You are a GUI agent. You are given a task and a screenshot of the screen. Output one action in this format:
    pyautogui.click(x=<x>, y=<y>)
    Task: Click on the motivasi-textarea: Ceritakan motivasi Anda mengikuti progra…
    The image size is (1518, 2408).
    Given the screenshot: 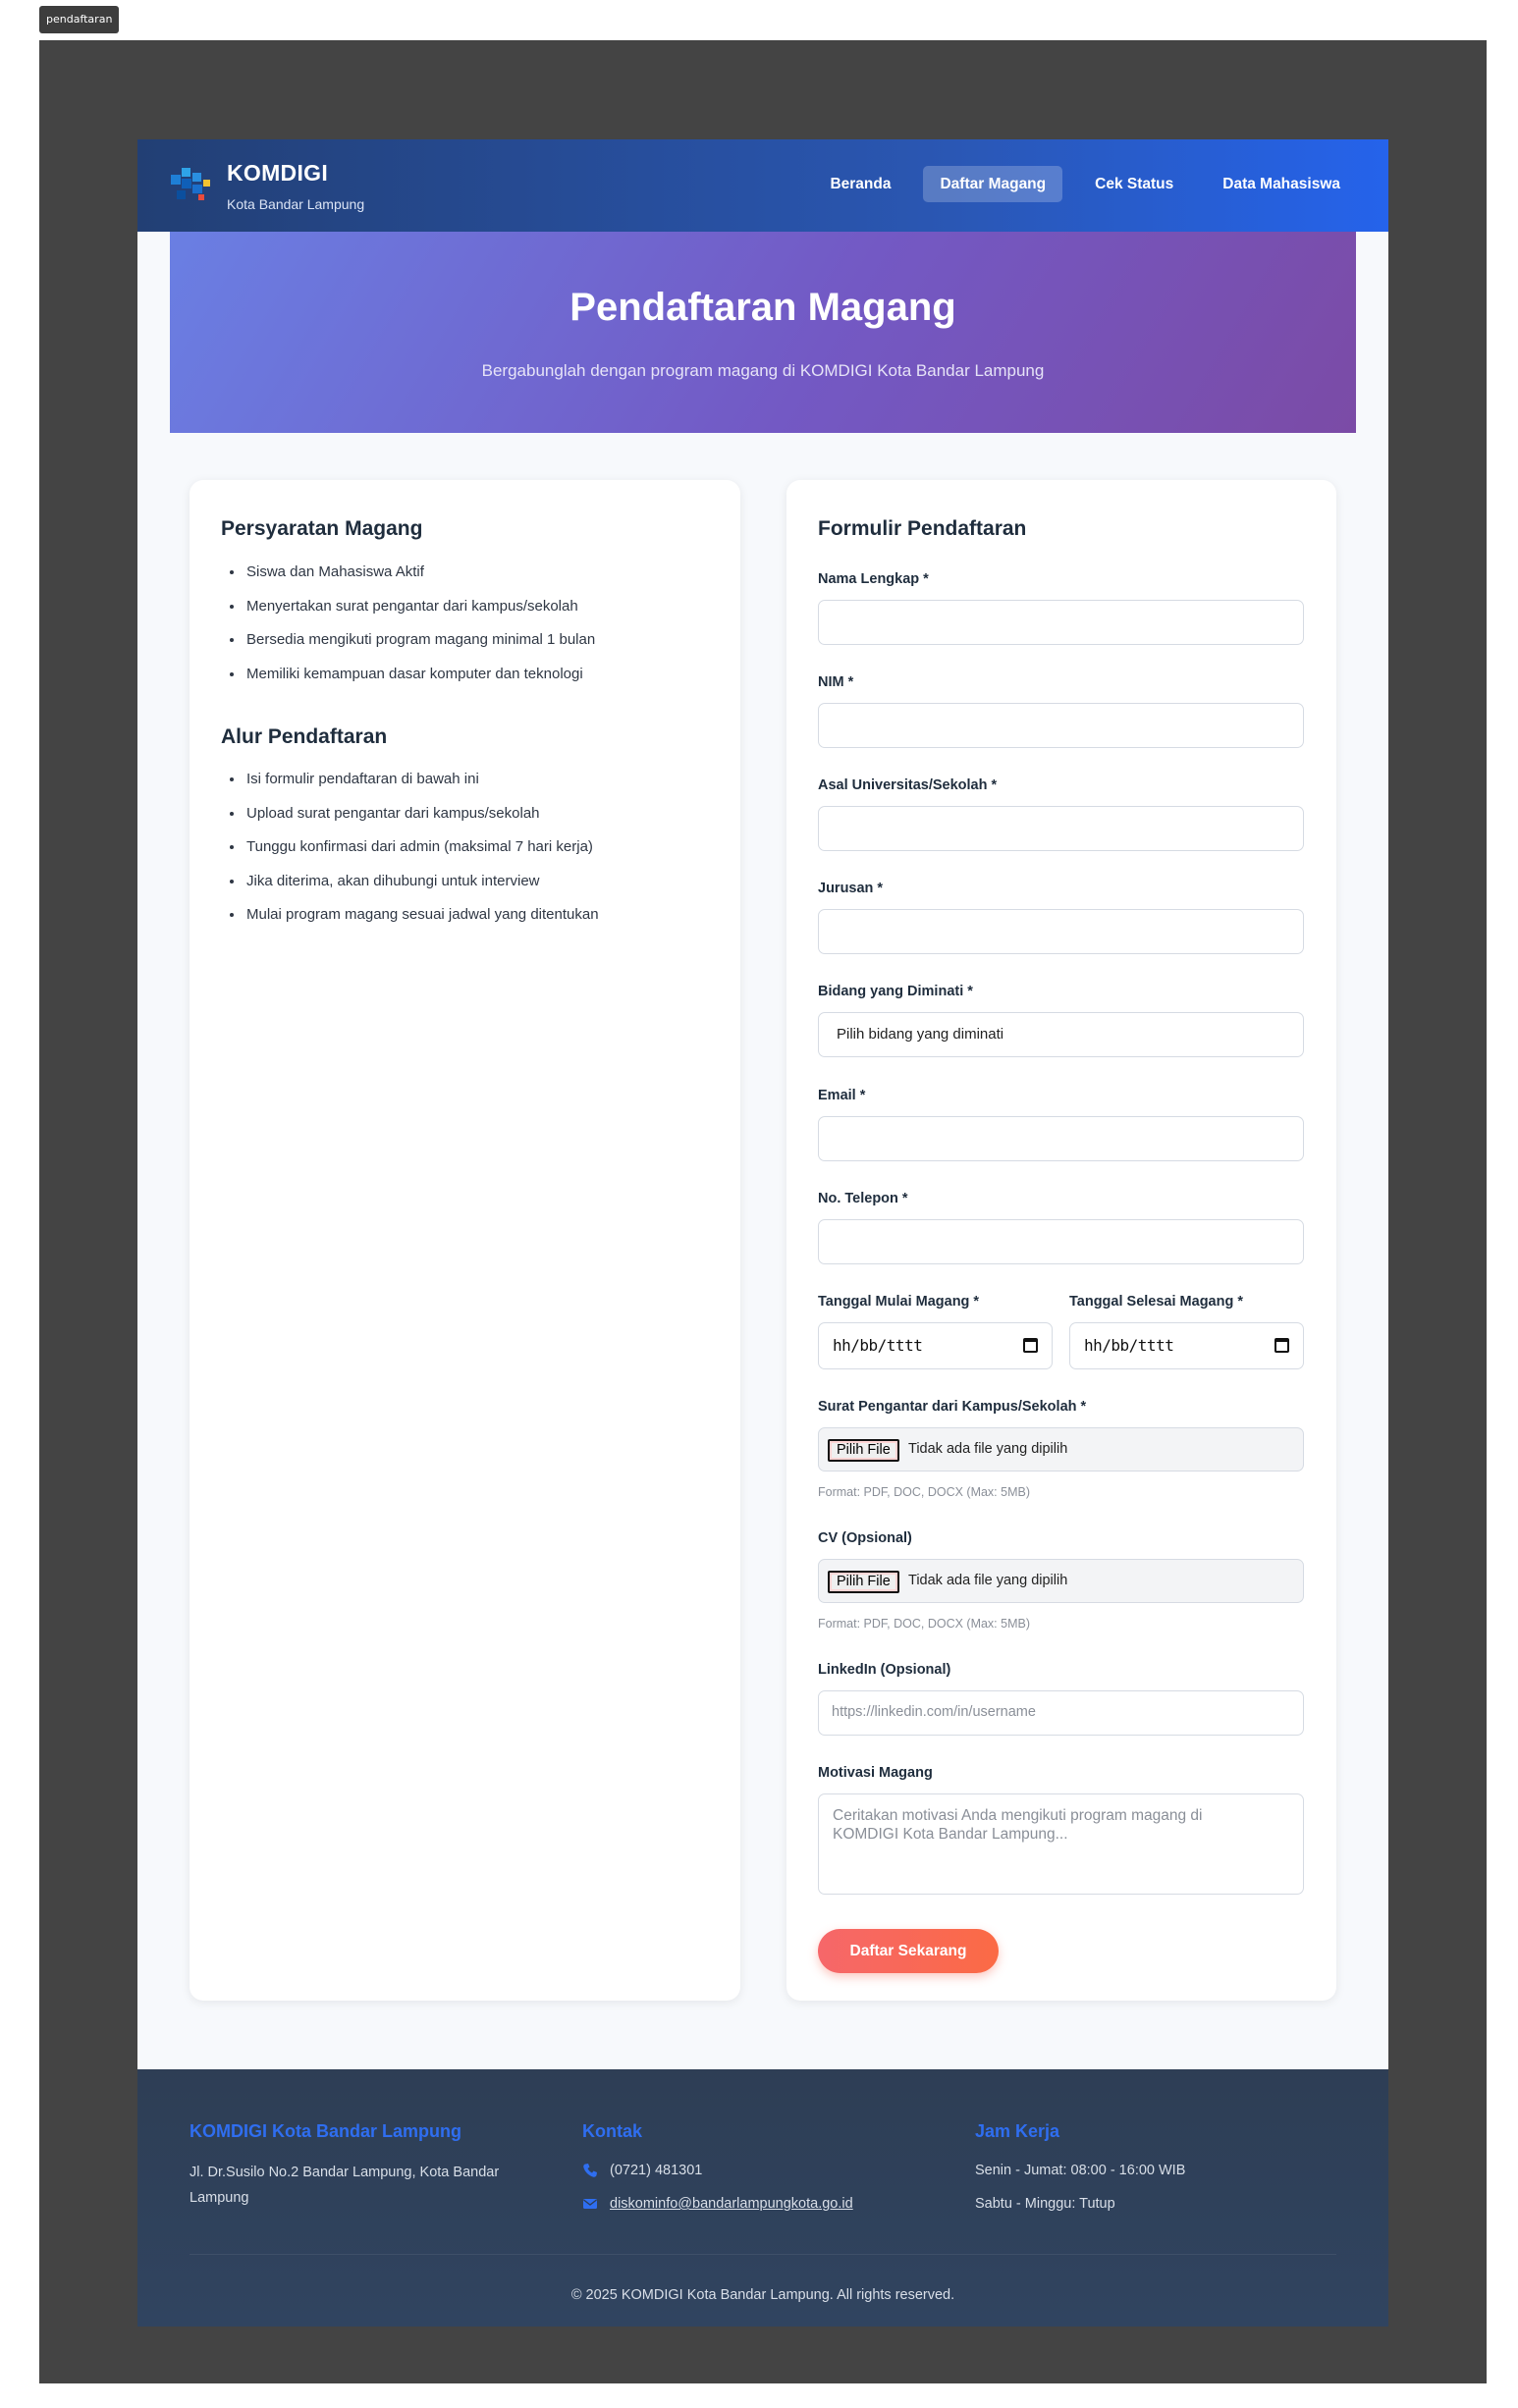 What is the action you would take?
    pyautogui.click(x=1061, y=1844)
    